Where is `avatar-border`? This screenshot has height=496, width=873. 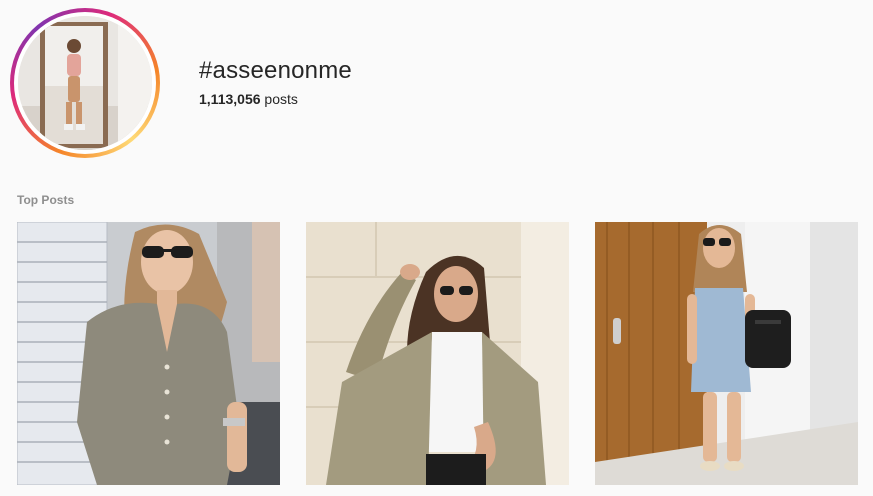 avatar-border is located at coordinates (85, 83).